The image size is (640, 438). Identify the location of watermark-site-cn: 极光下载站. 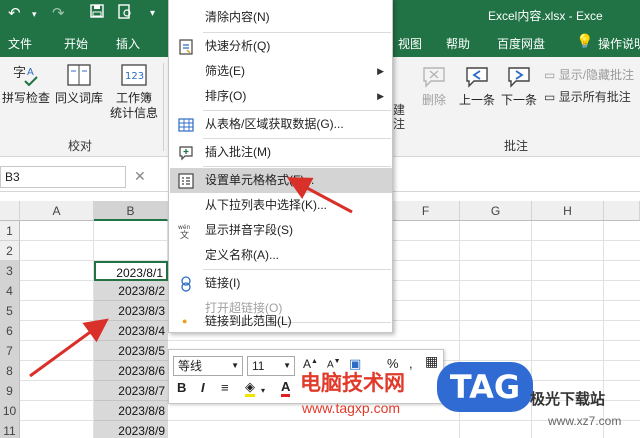
(568, 399).